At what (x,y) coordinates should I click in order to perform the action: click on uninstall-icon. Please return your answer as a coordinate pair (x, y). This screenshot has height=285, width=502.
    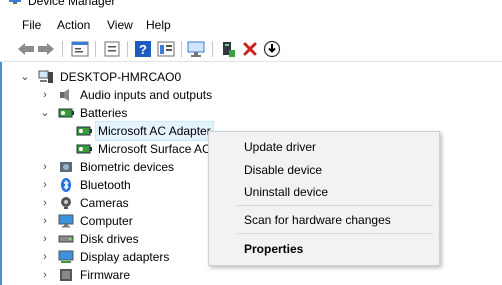
    Looking at the image, I should click on (250, 49).